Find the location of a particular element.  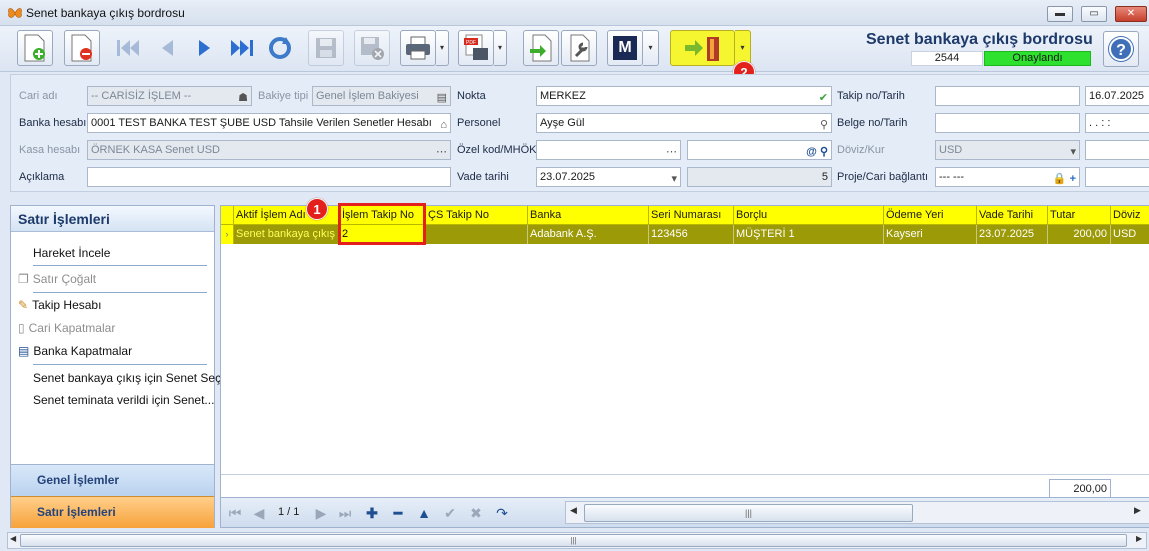

belge-tarih-field: . . : : is located at coordinates (1117, 123).